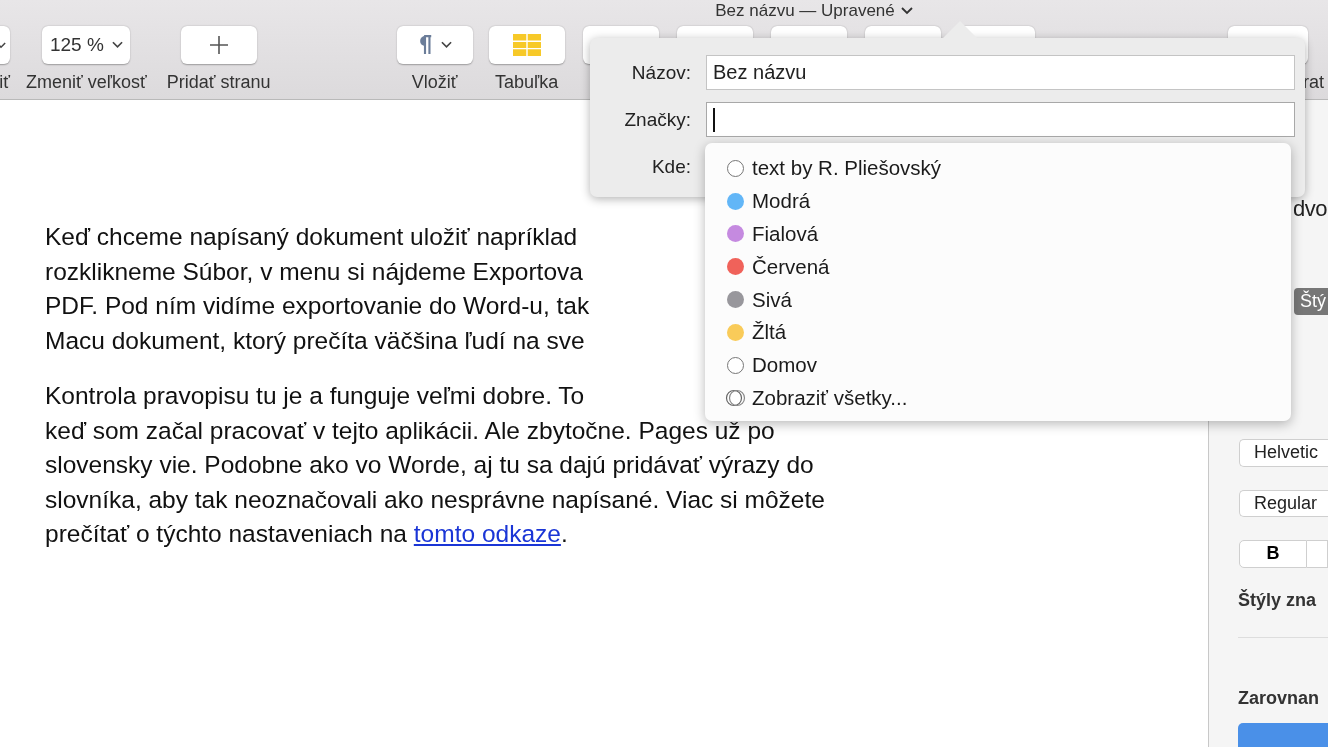 Image resolution: width=1328 pixels, height=747 pixels. Describe the element at coordinates (998, 234) in the screenshot. I see `tag-menu-item: Fialová` at that location.